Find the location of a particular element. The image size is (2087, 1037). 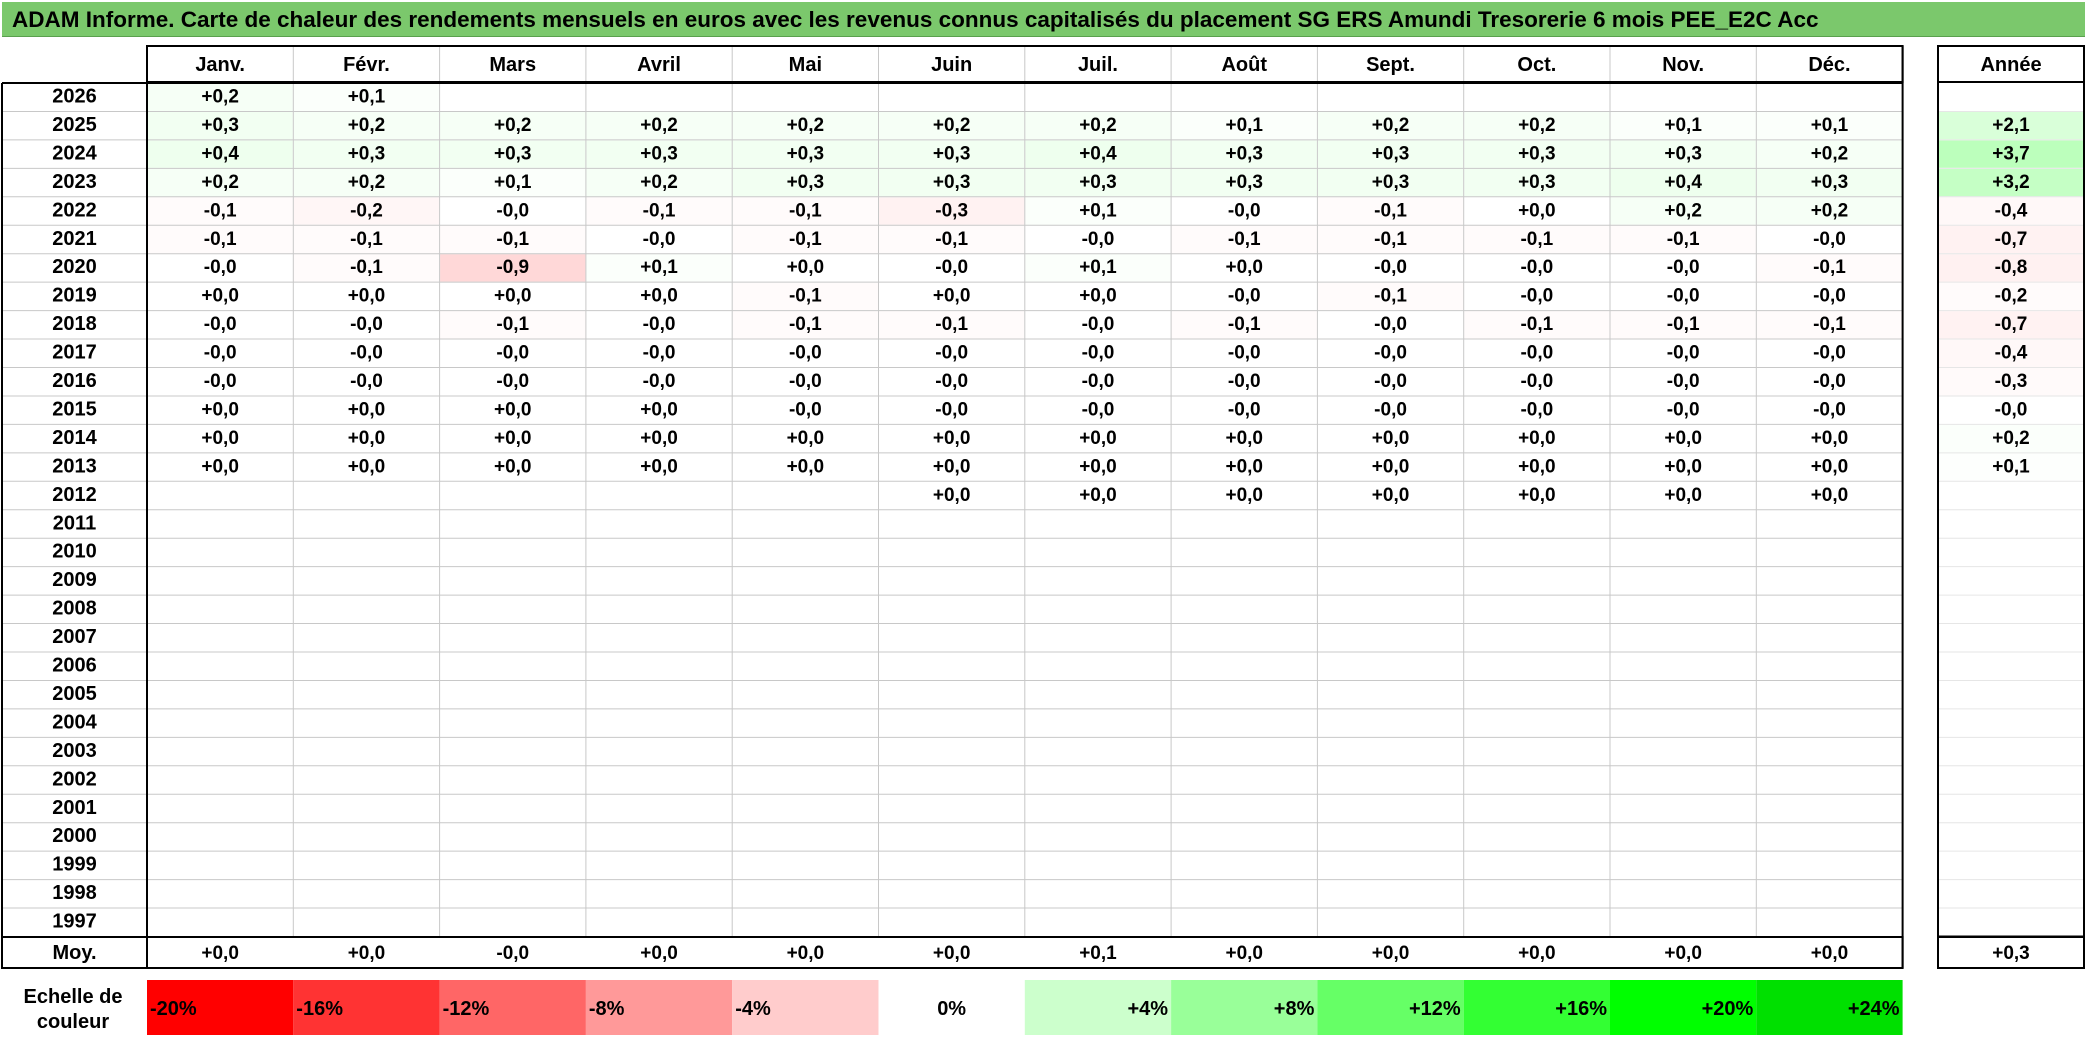

color-scale-value: -12% is located at coordinates (466, 1009).